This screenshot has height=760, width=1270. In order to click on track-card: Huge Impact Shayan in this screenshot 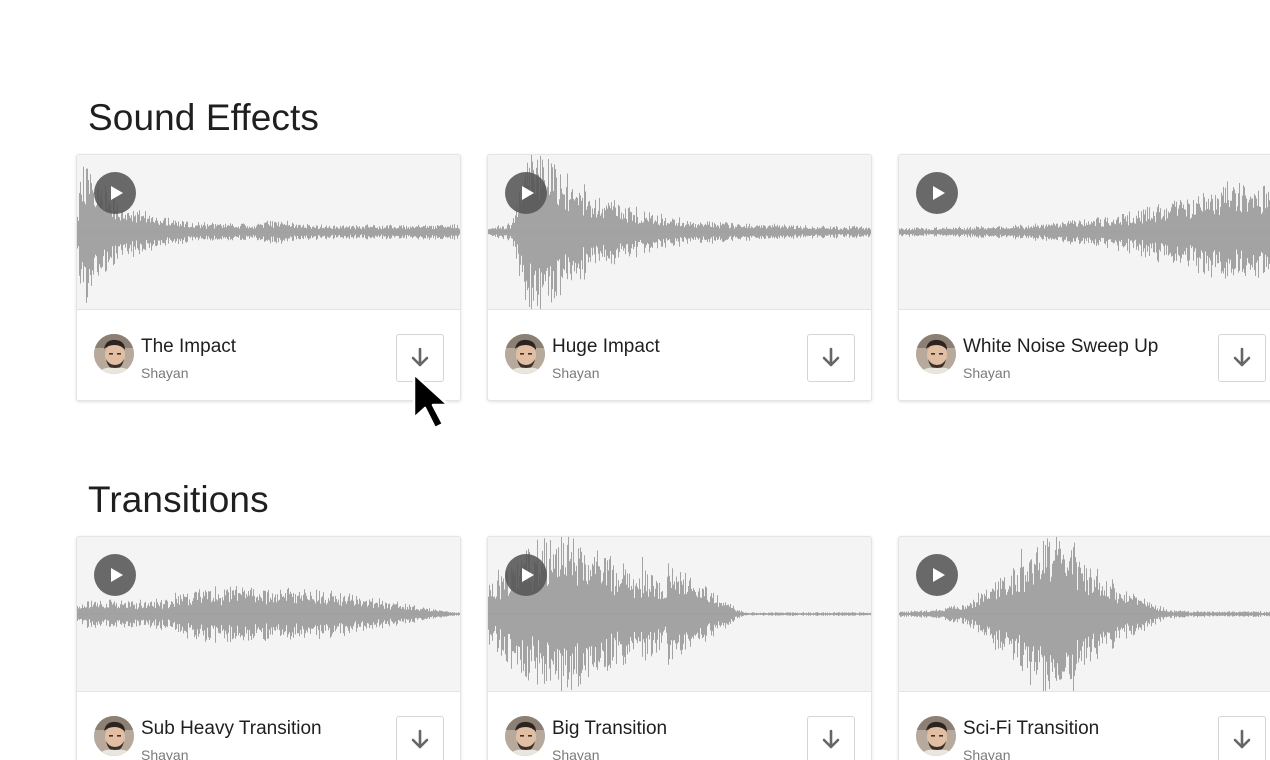, I will do `click(679, 277)`.